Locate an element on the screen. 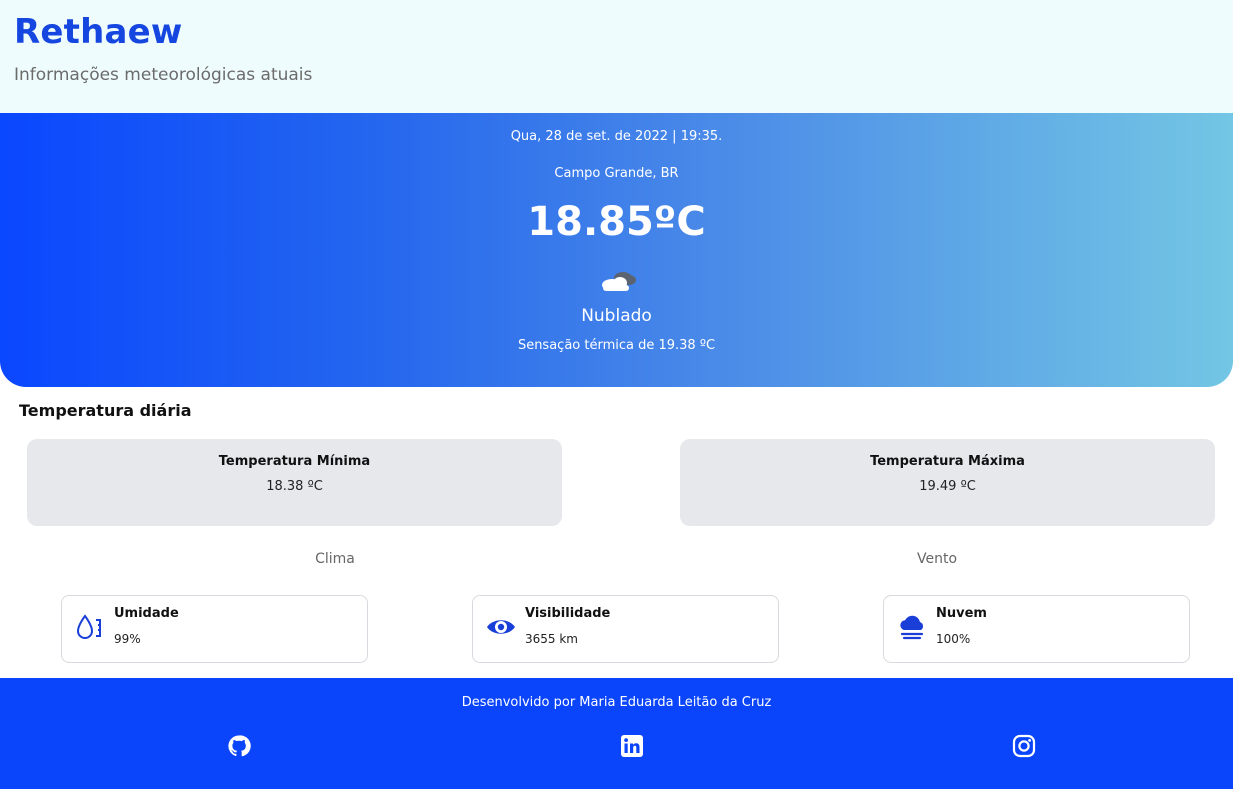  app-title: Rethaew is located at coordinates (98, 32).